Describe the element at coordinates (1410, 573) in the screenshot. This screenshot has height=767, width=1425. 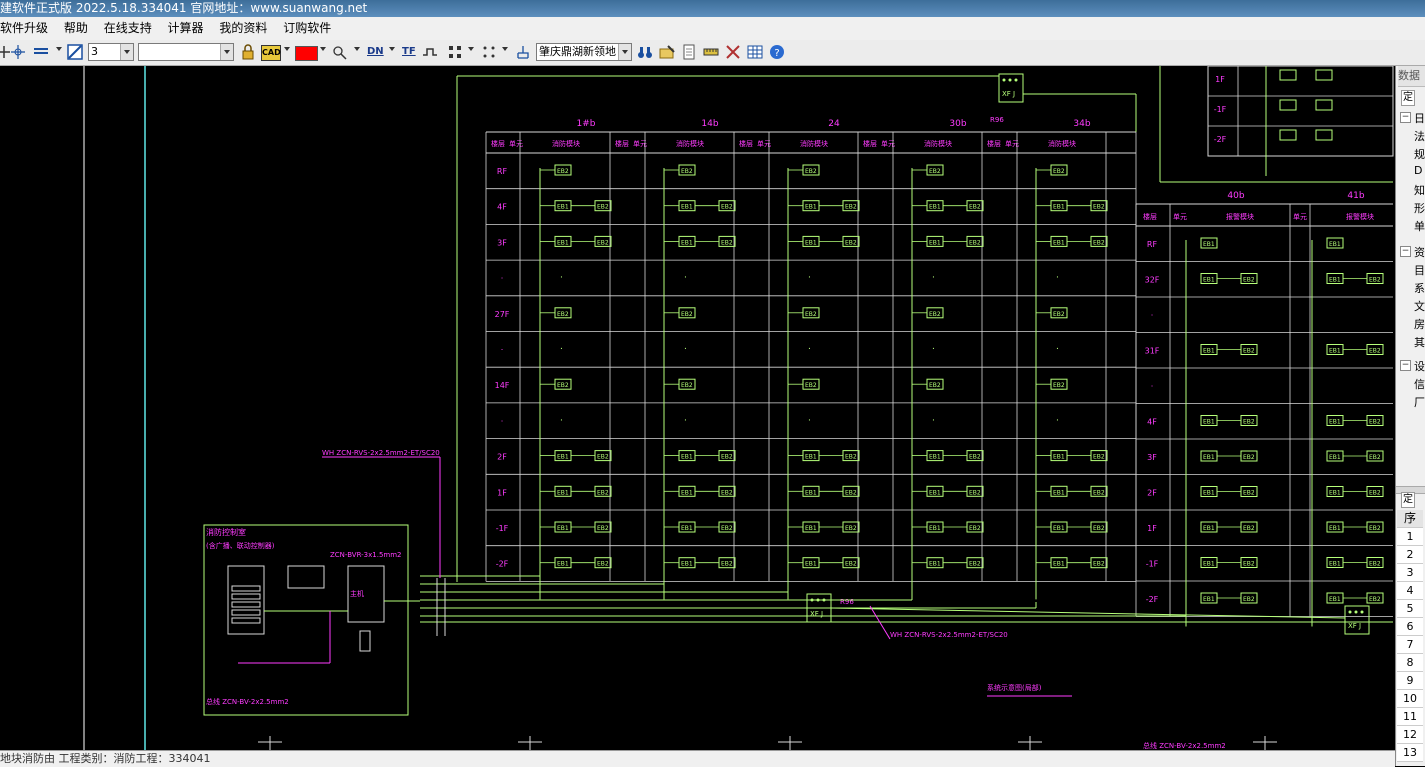
I see `table-row: 3` at that location.